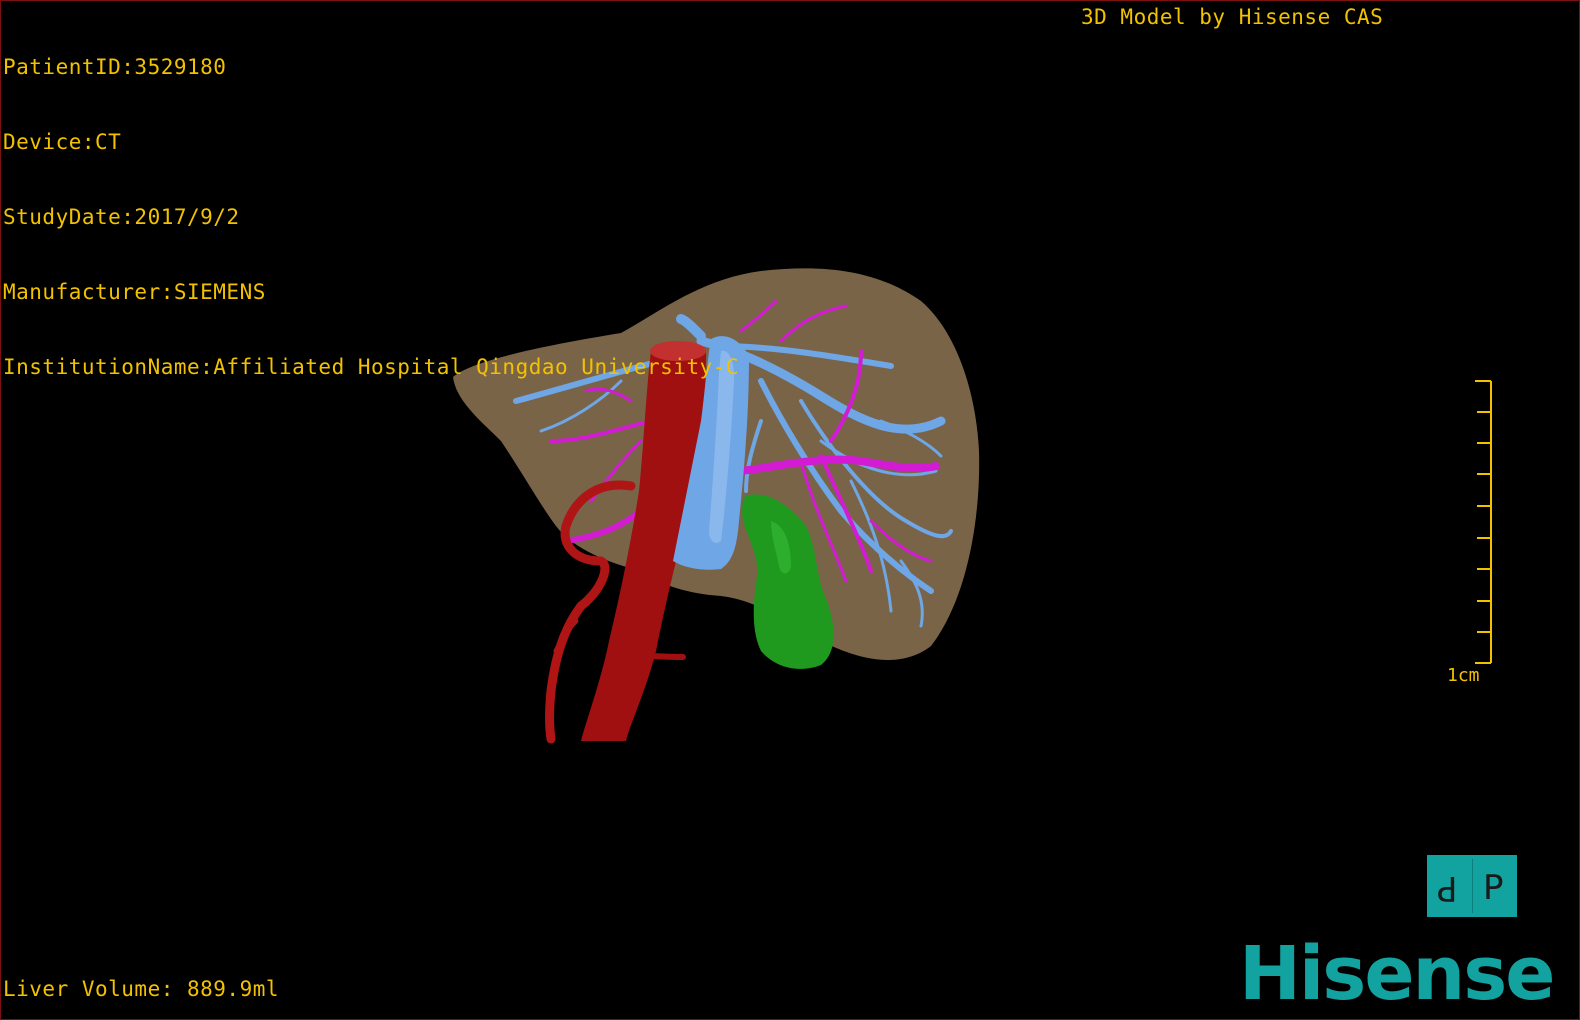  Describe the element at coordinates (62, 142) in the screenshot. I see `device: Device:CT` at that location.